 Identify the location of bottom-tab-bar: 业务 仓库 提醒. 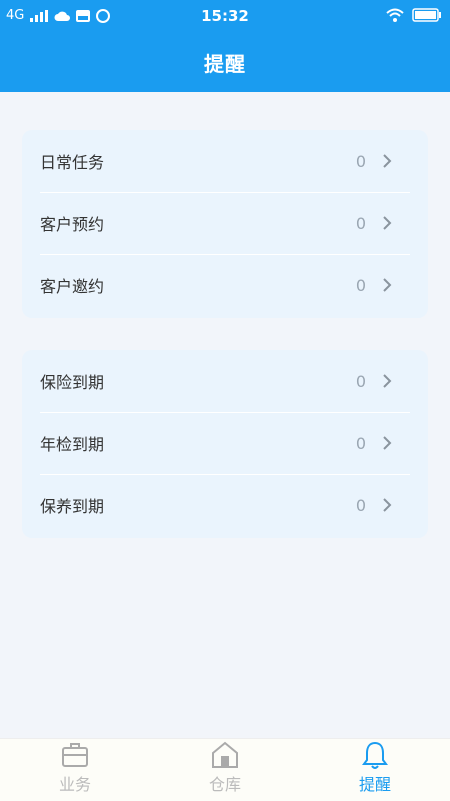
(225, 769).